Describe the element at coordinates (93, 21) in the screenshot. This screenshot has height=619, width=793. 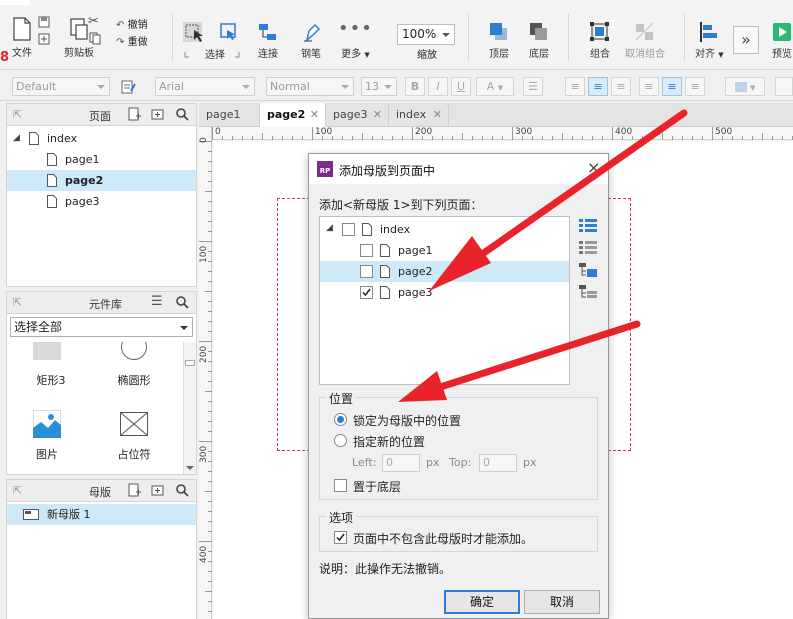
I see `cut-icon: ✂` at that location.